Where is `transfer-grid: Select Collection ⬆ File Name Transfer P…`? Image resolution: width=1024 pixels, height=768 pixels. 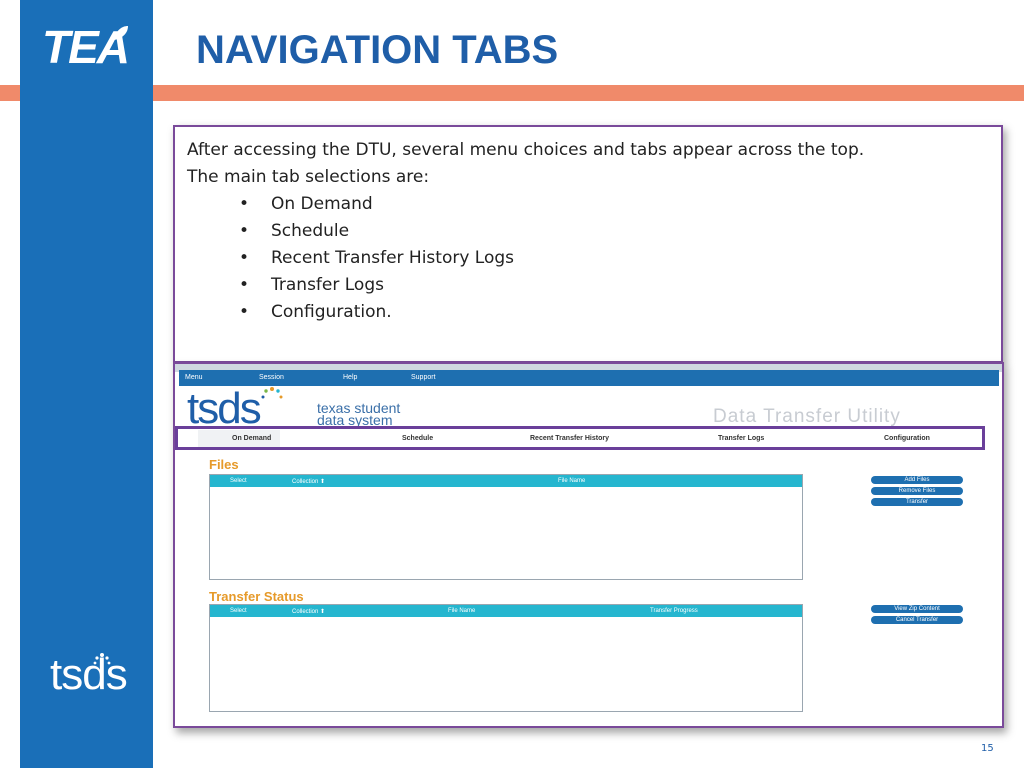
transfer-grid: Select Collection ⬆ File Name Transfer P… is located at coordinates (506, 658).